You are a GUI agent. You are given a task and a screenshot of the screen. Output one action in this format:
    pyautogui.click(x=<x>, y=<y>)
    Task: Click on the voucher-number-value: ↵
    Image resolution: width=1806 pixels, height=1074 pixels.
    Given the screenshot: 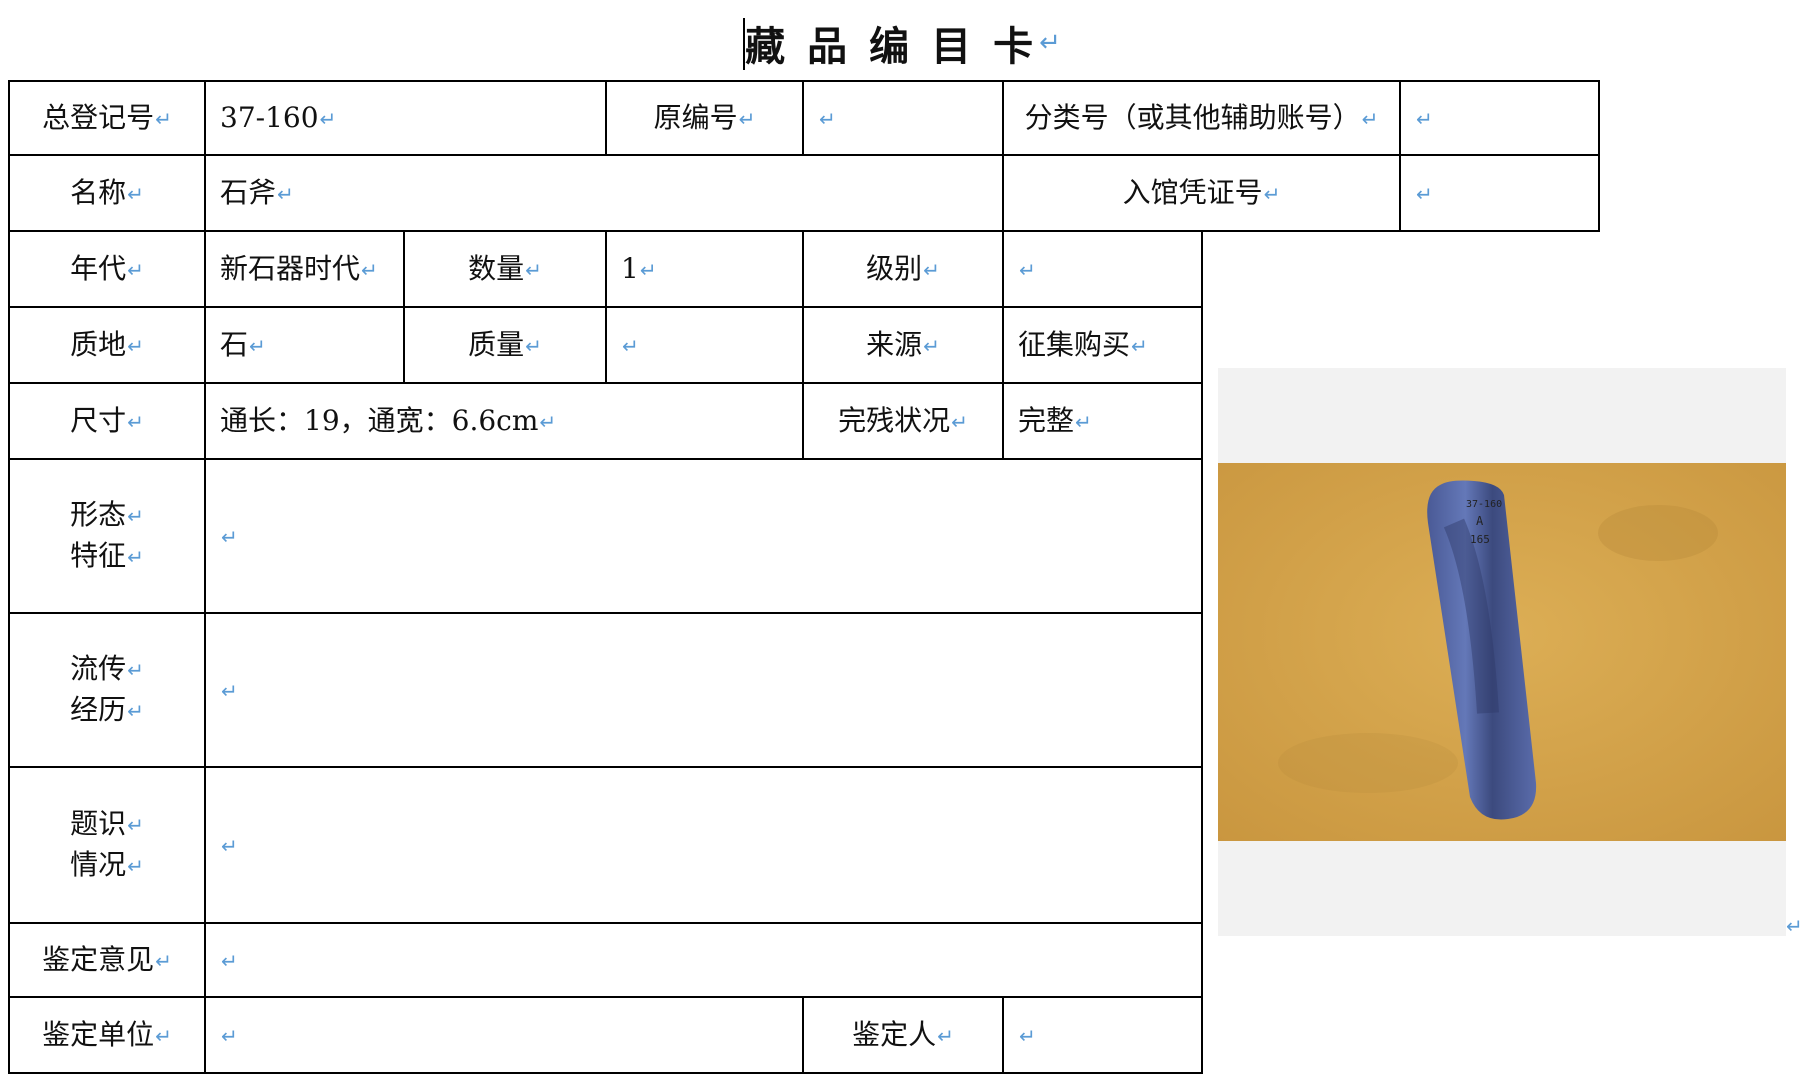 What is the action you would take?
    pyautogui.click(x=1499, y=193)
    